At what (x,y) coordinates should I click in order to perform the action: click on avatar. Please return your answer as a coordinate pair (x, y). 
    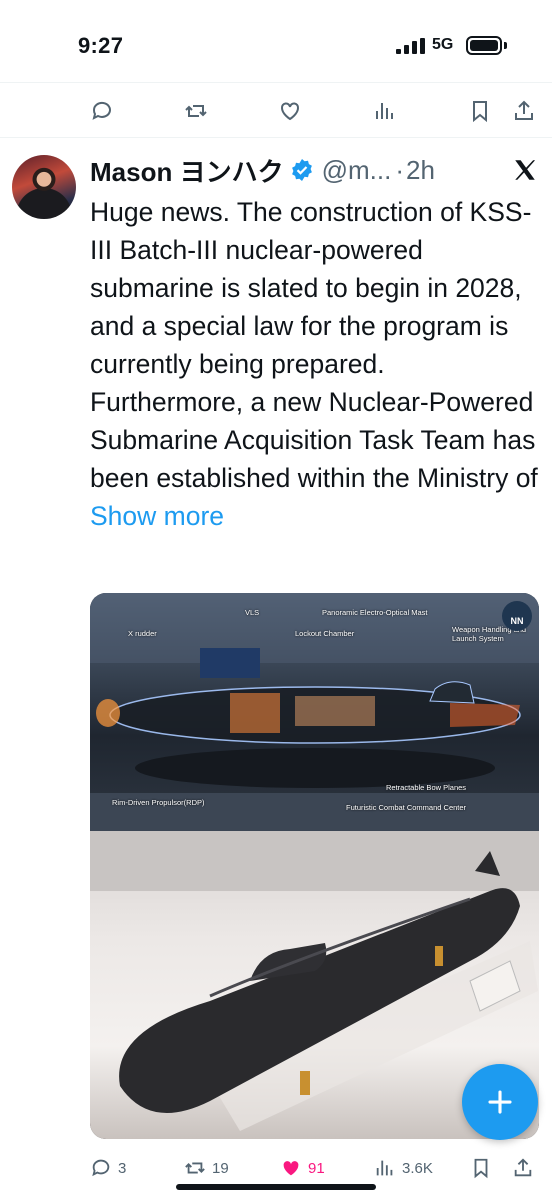
    Looking at the image, I should click on (44, 187).